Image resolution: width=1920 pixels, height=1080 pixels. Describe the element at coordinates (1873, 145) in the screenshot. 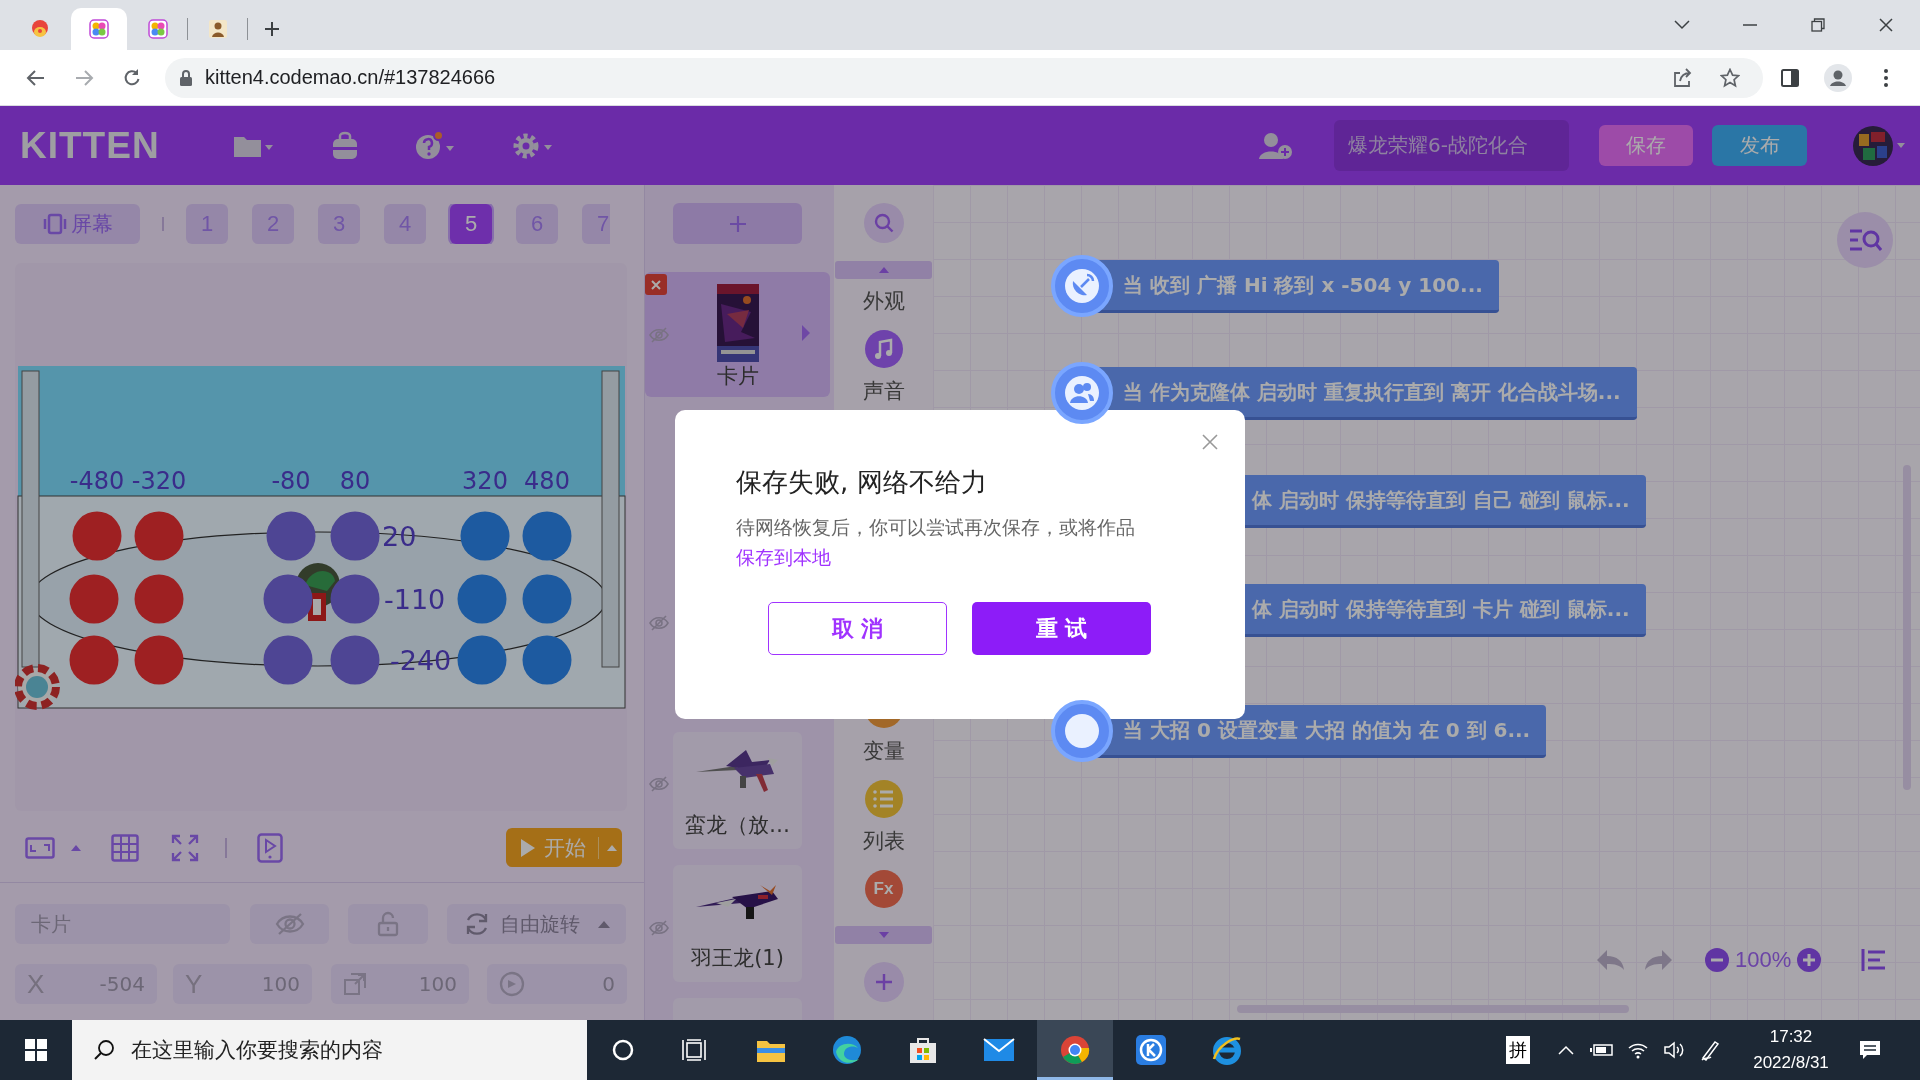

I see `avatar-icon` at that location.